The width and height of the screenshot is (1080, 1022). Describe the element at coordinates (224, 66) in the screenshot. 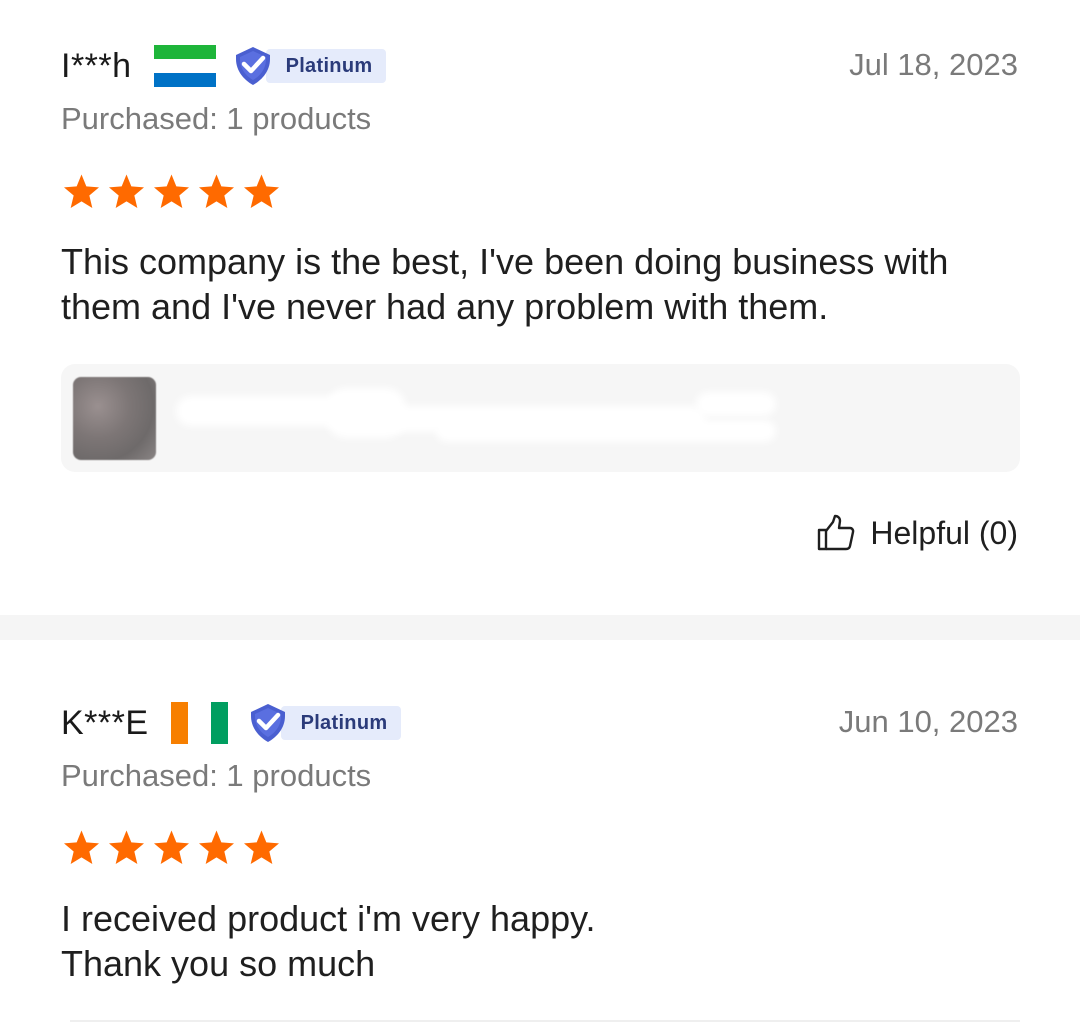

I see `review-header: I***h Platinum` at that location.